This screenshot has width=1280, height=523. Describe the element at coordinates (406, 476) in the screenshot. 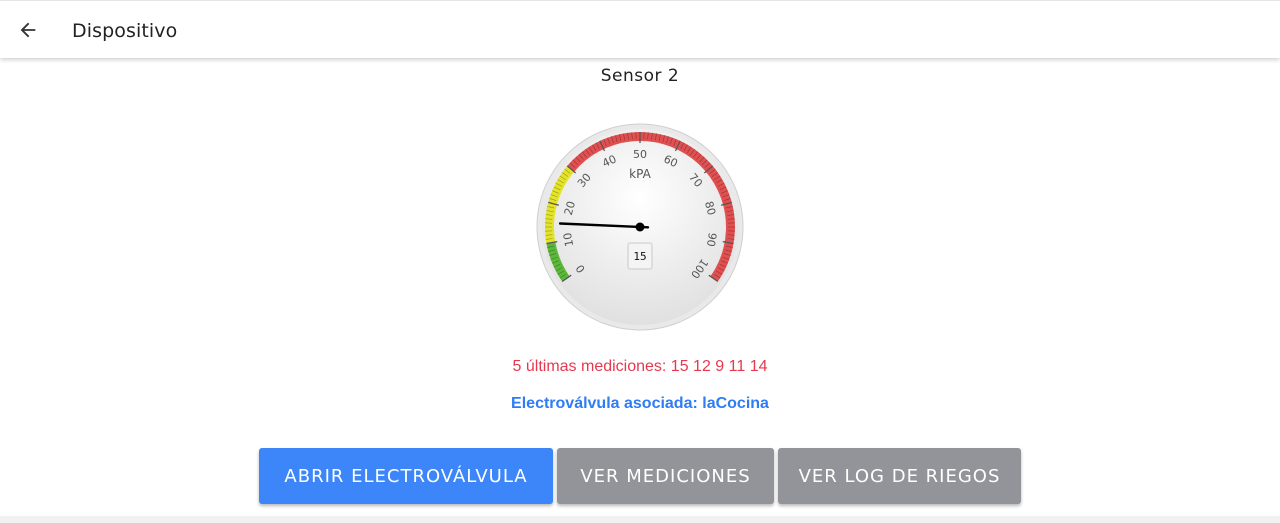

I see `open-valve-button: ABRIR ELECTROVÁLVULA` at that location.